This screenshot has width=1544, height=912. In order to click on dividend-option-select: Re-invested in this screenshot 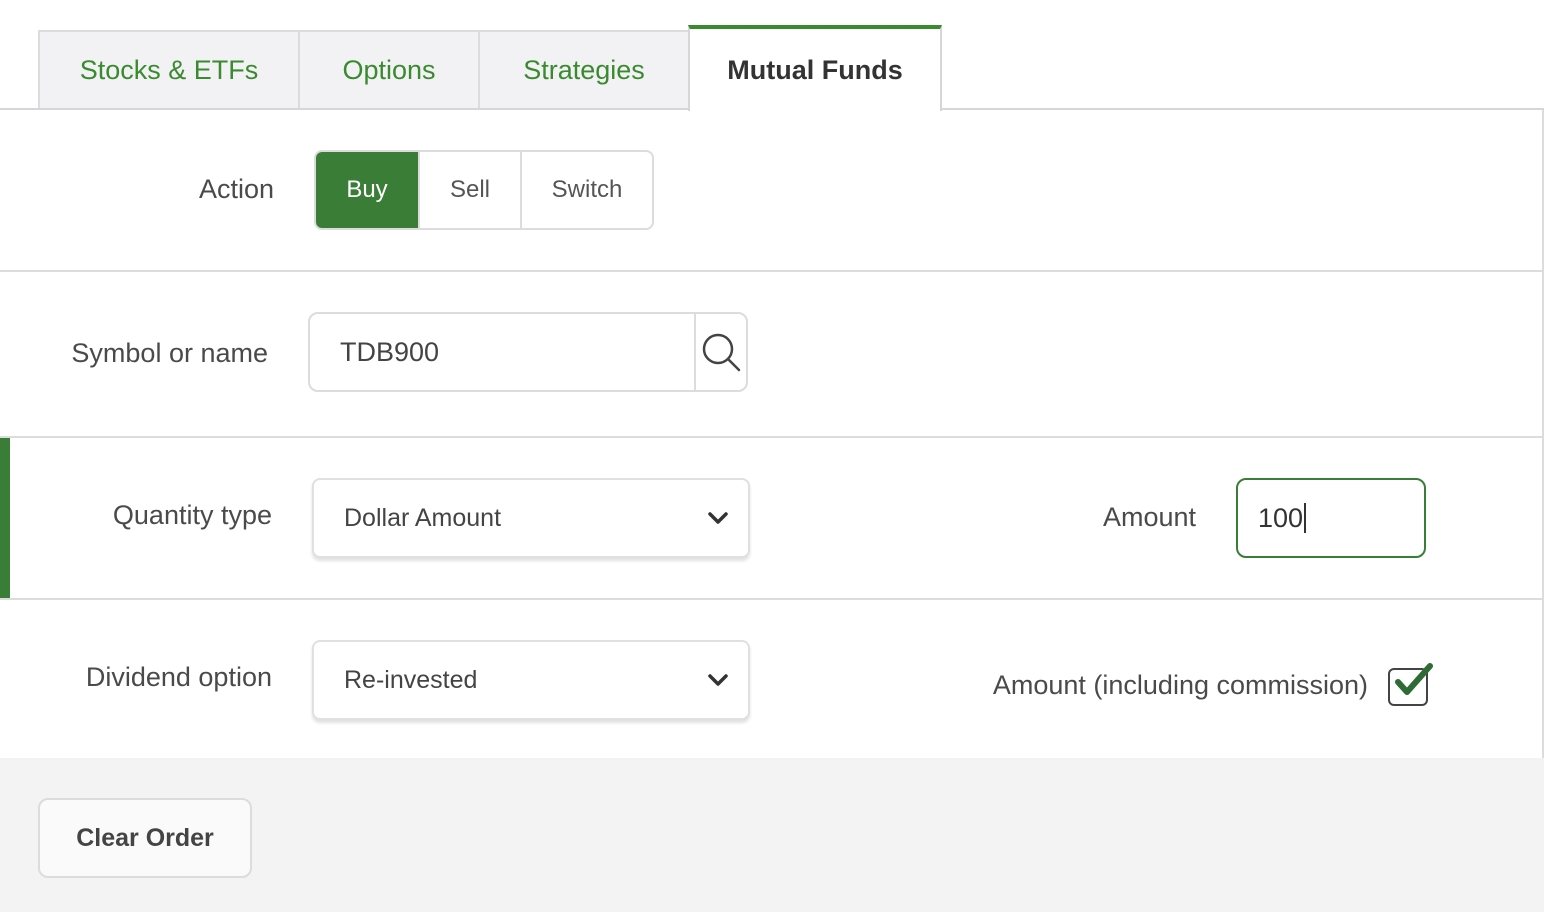, I will do `click(531, 680)`.